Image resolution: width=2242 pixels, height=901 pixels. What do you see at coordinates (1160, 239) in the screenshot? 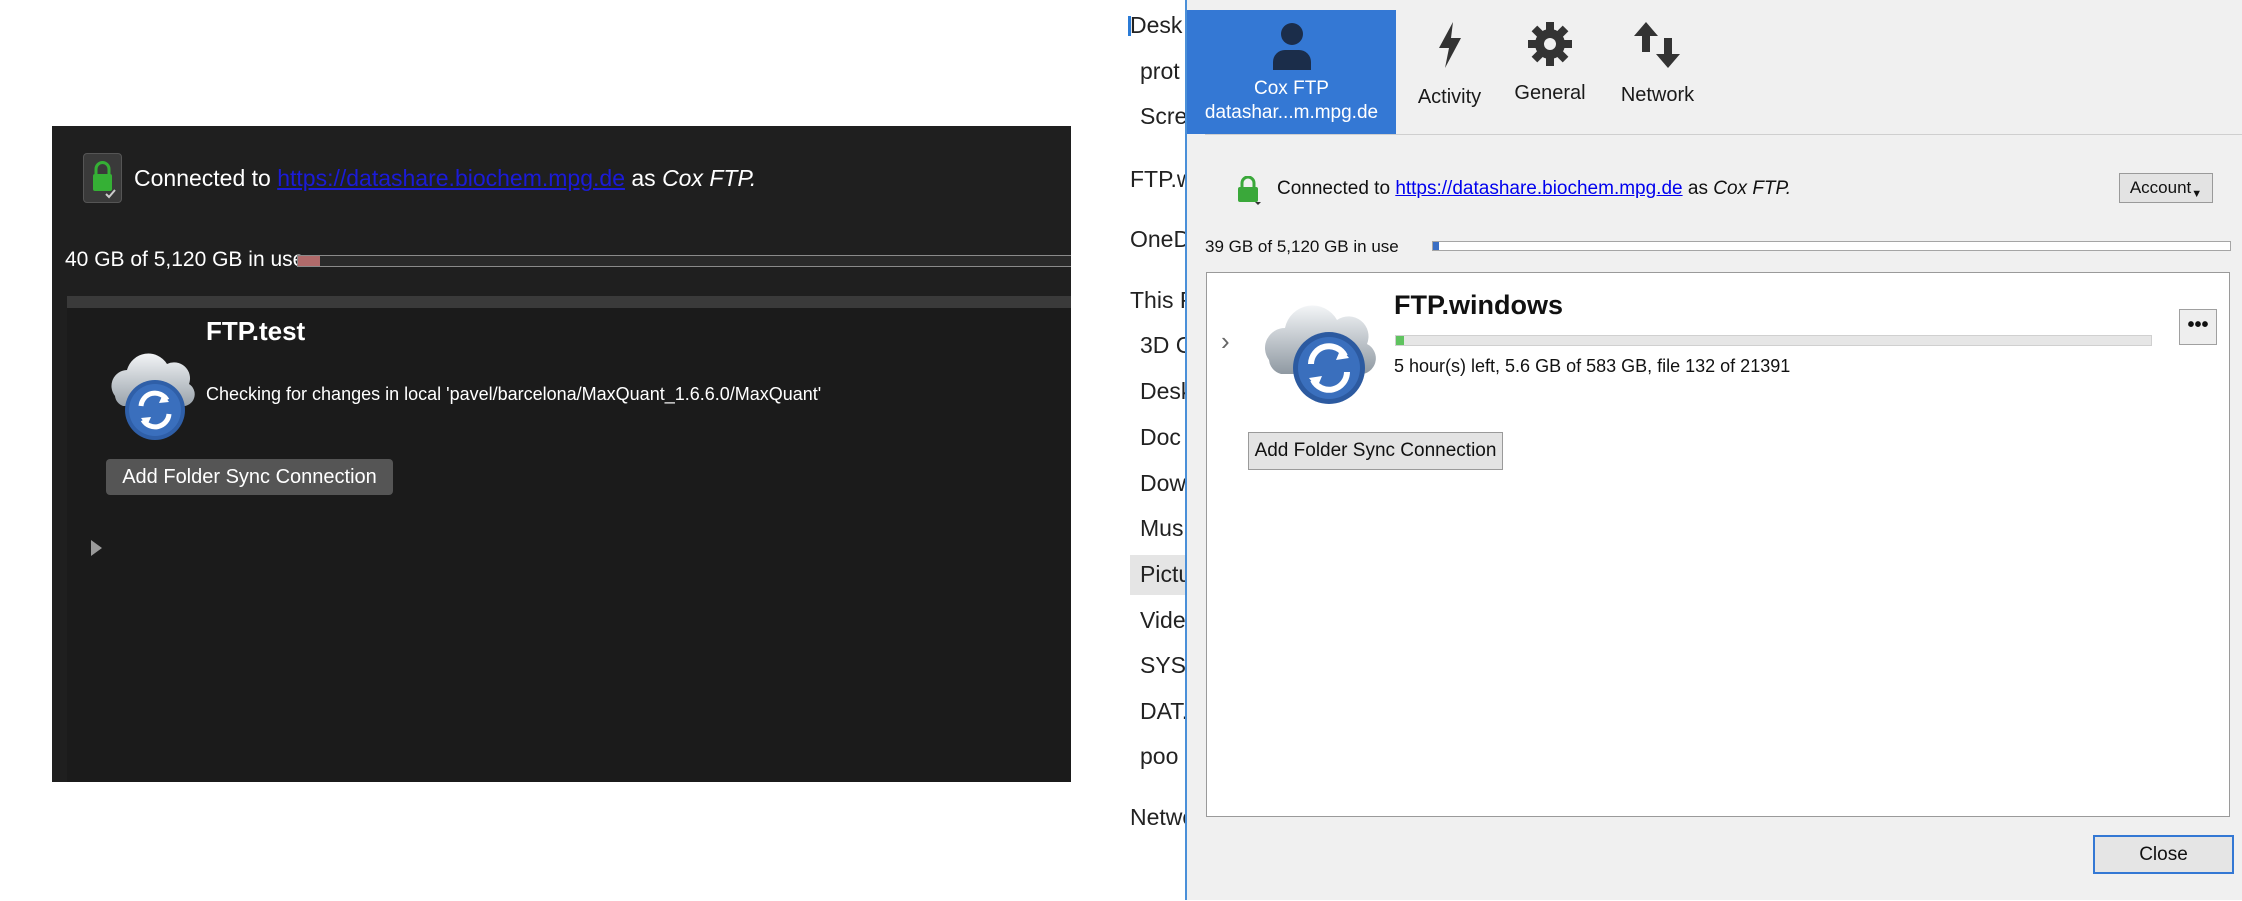
I see `explorer-item: OneD` at bounding box center [1160, 239].